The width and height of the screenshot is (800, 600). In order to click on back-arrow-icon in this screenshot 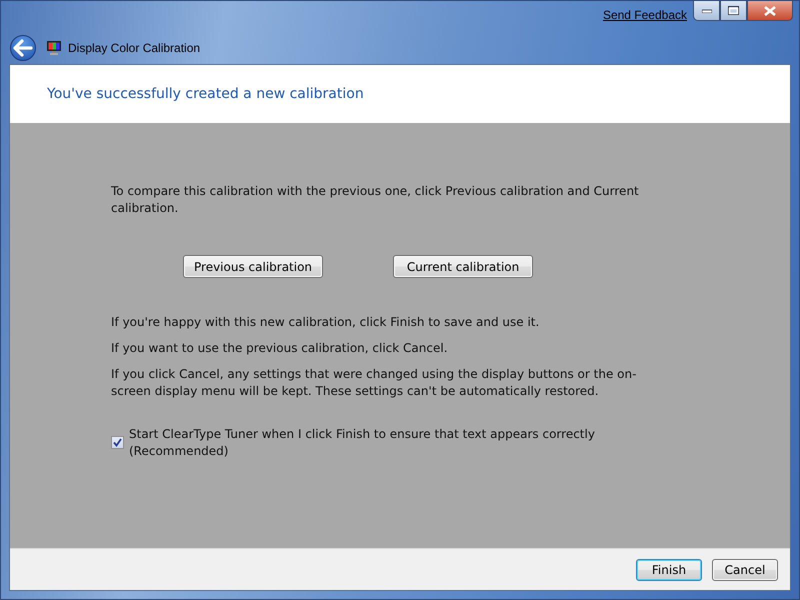, I will do `click(23, 47)`.